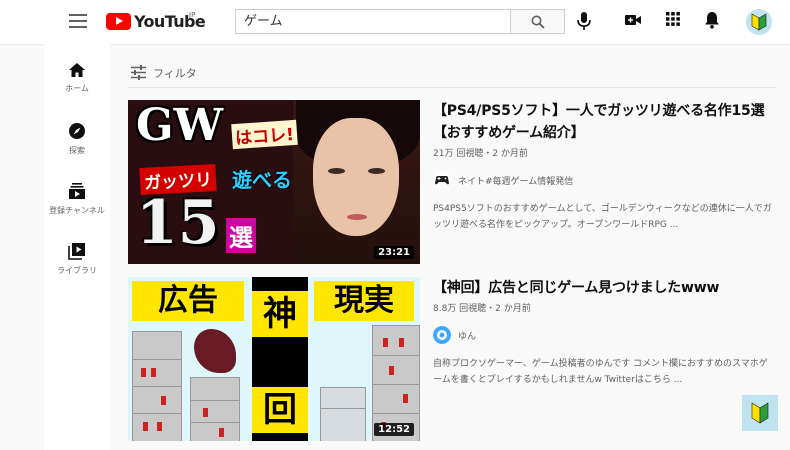  I want to click on search-input: ゲーム, so click(373, 21).